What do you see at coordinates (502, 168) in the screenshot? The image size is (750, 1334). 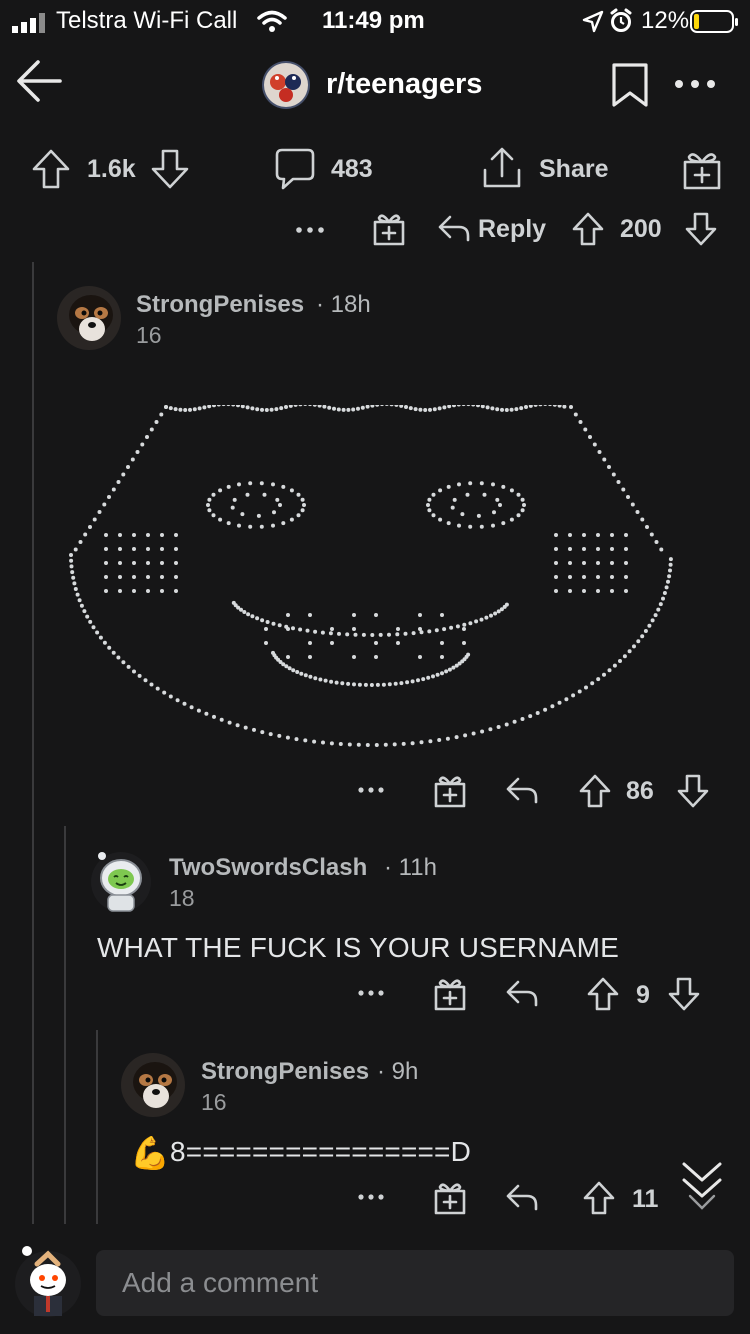 I see `share-icon` at bounding box center [502, 168].